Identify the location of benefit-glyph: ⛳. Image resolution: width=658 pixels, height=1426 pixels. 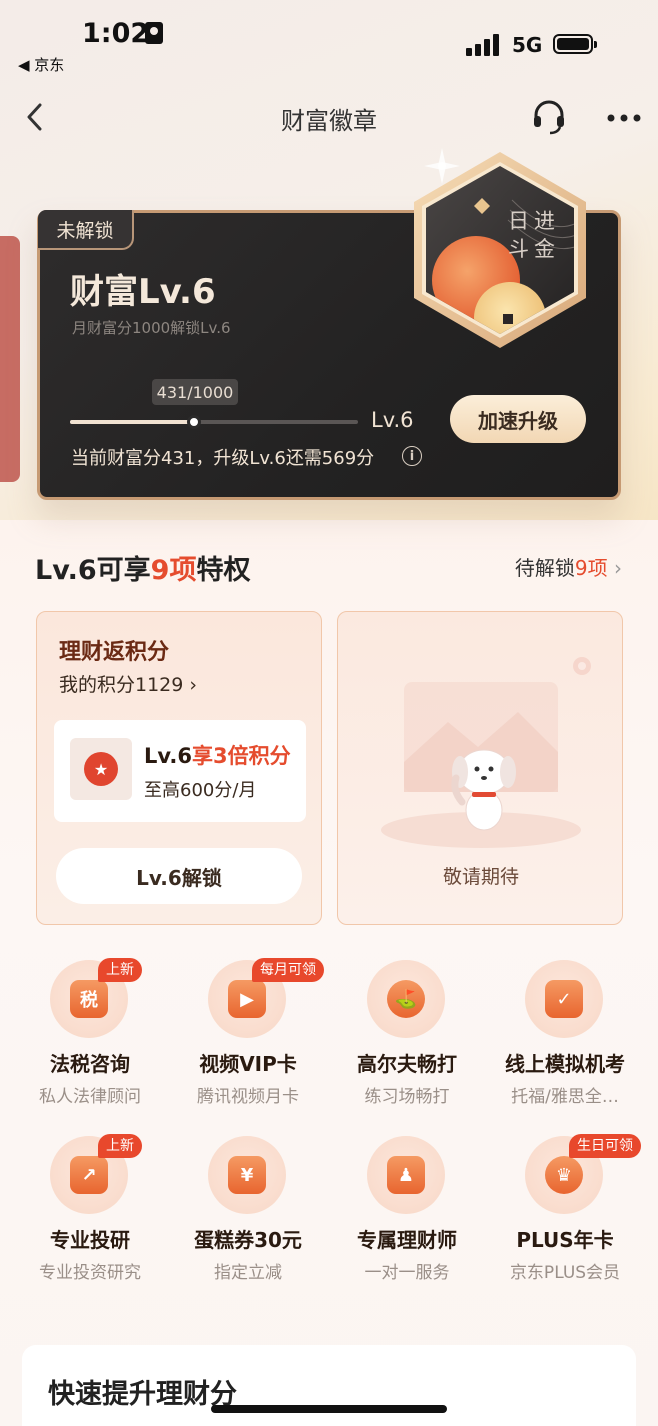
(406, 999).